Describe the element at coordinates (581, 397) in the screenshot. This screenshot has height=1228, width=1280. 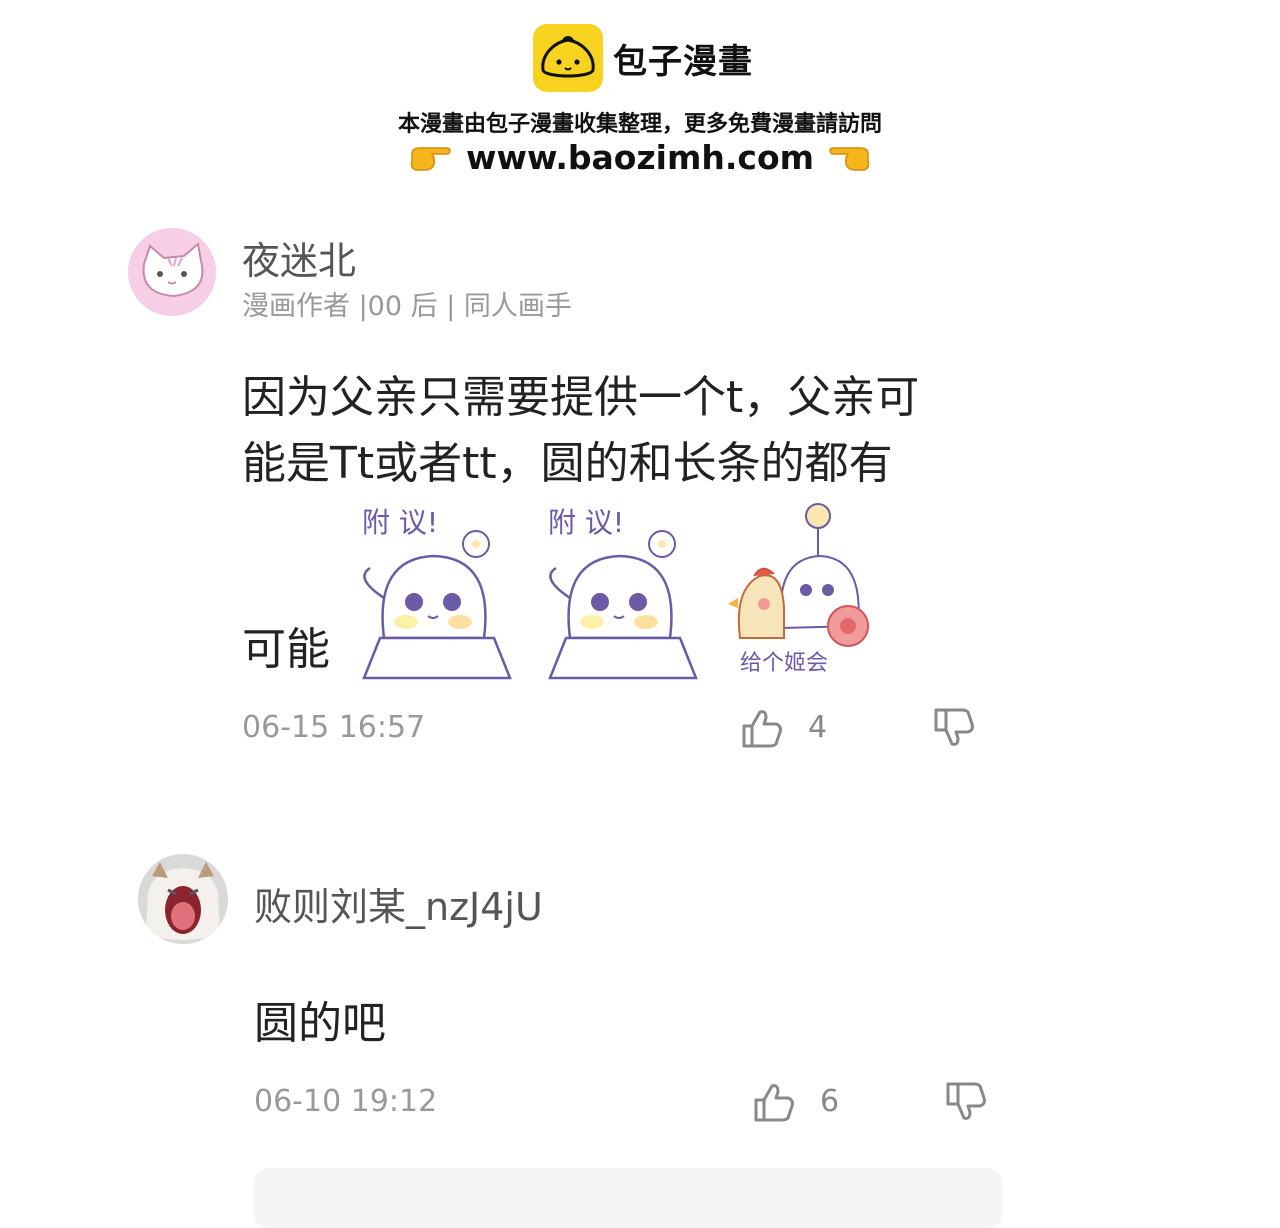
I see `comment-text-line: 因为父亲只需要提供一个t，父亲可` at that location.